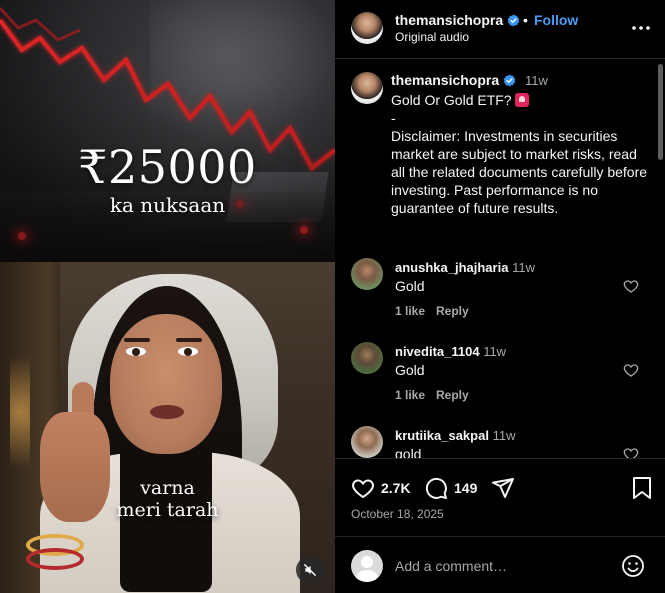 The image size is (665, 593). What do you see at coordinates (500, 29) in the screenshot?
I see `post-header: themansichopra • Follow Original audio` at bounding box center [500, 29].